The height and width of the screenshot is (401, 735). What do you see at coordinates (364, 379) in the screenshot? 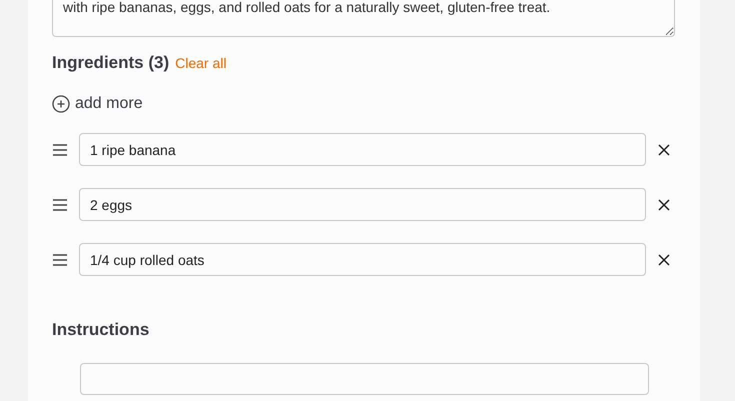
I see `instruction-field` at bounding box center [364, 379].